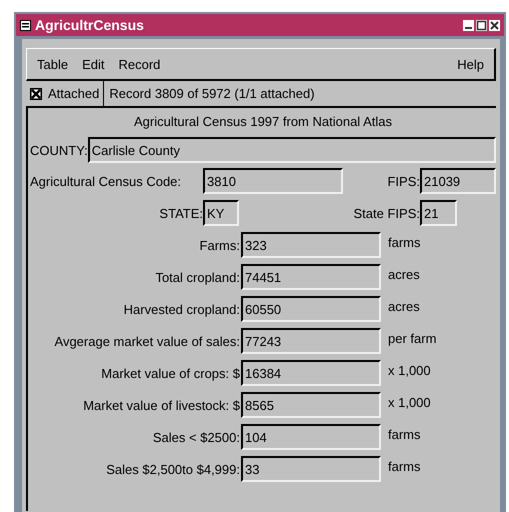 Image resolution: width=509 pixels, height=512 pixels. I want to click on field-label: Sales < $2500:, so click(196, 437).